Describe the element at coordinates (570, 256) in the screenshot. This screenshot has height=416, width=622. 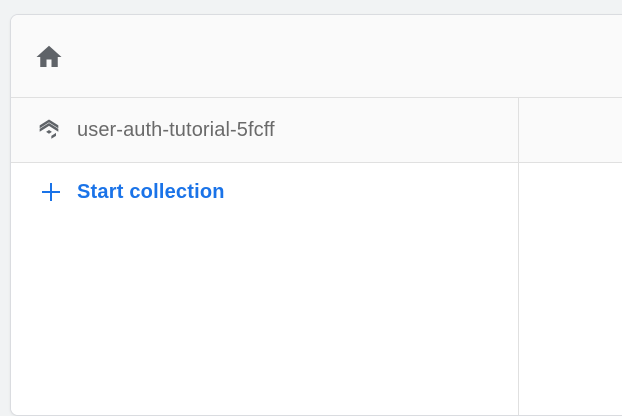
I see `collection-column` at that location.